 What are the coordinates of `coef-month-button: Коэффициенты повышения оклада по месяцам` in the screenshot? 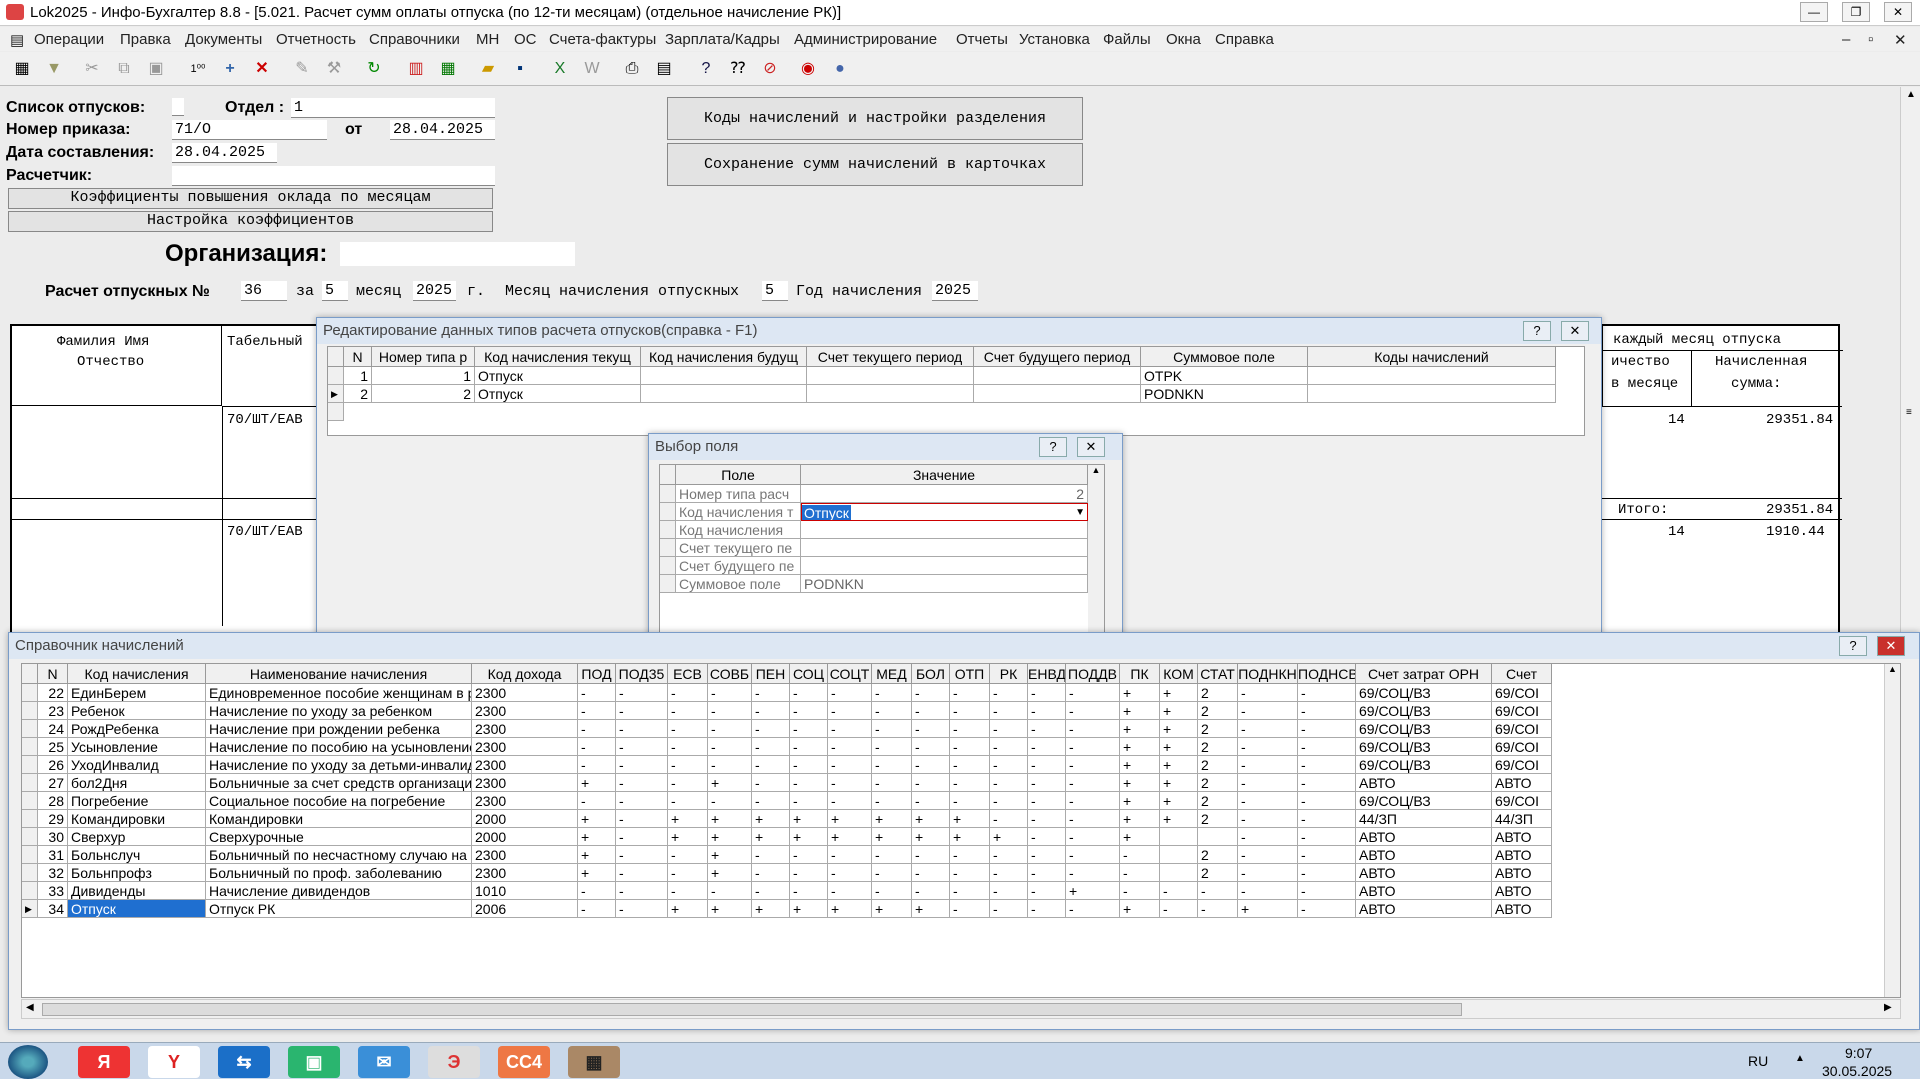 It's located at (250, 198).